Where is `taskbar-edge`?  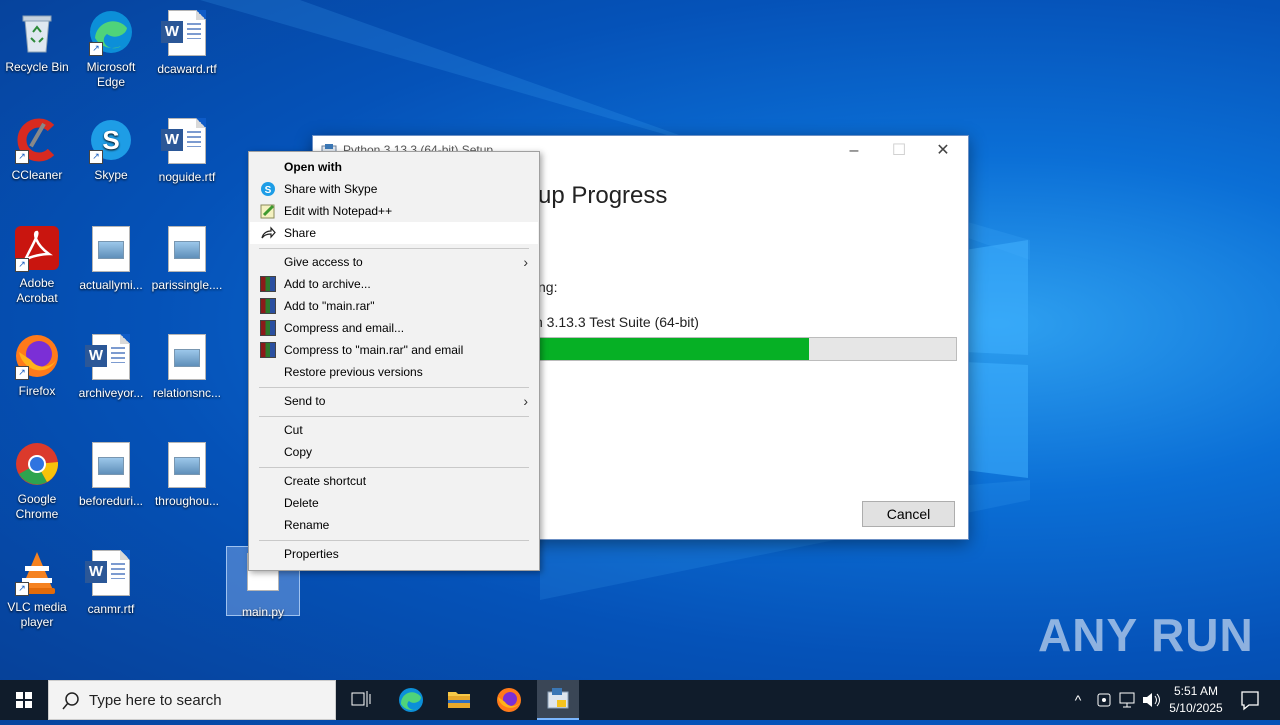
taskbar-edge is located at coordinates (411, 700).